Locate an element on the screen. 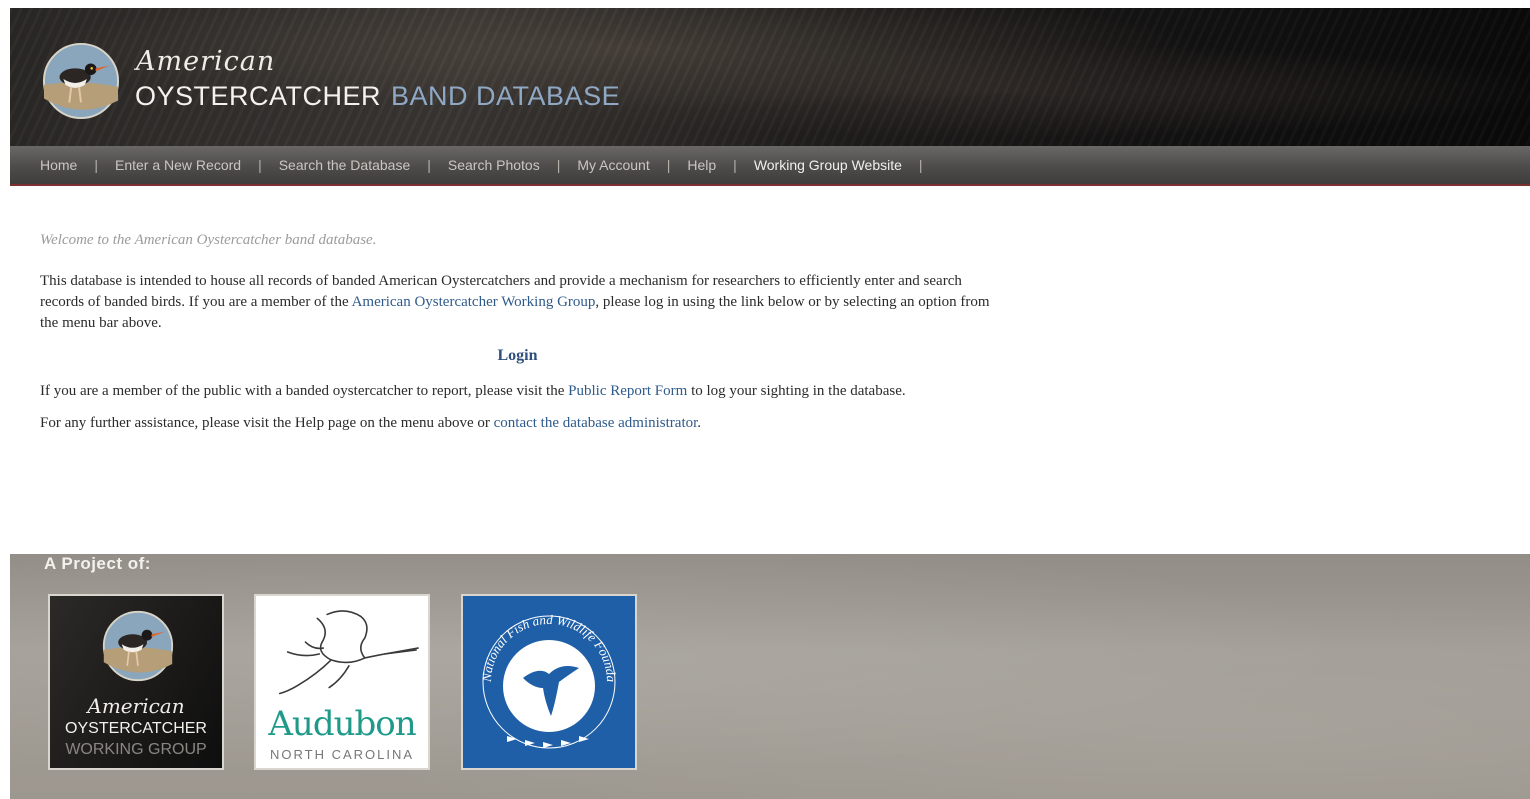 The height and width of the screenshot is (799, 1530). nav-home: Home is located at coordinates (58, 165).